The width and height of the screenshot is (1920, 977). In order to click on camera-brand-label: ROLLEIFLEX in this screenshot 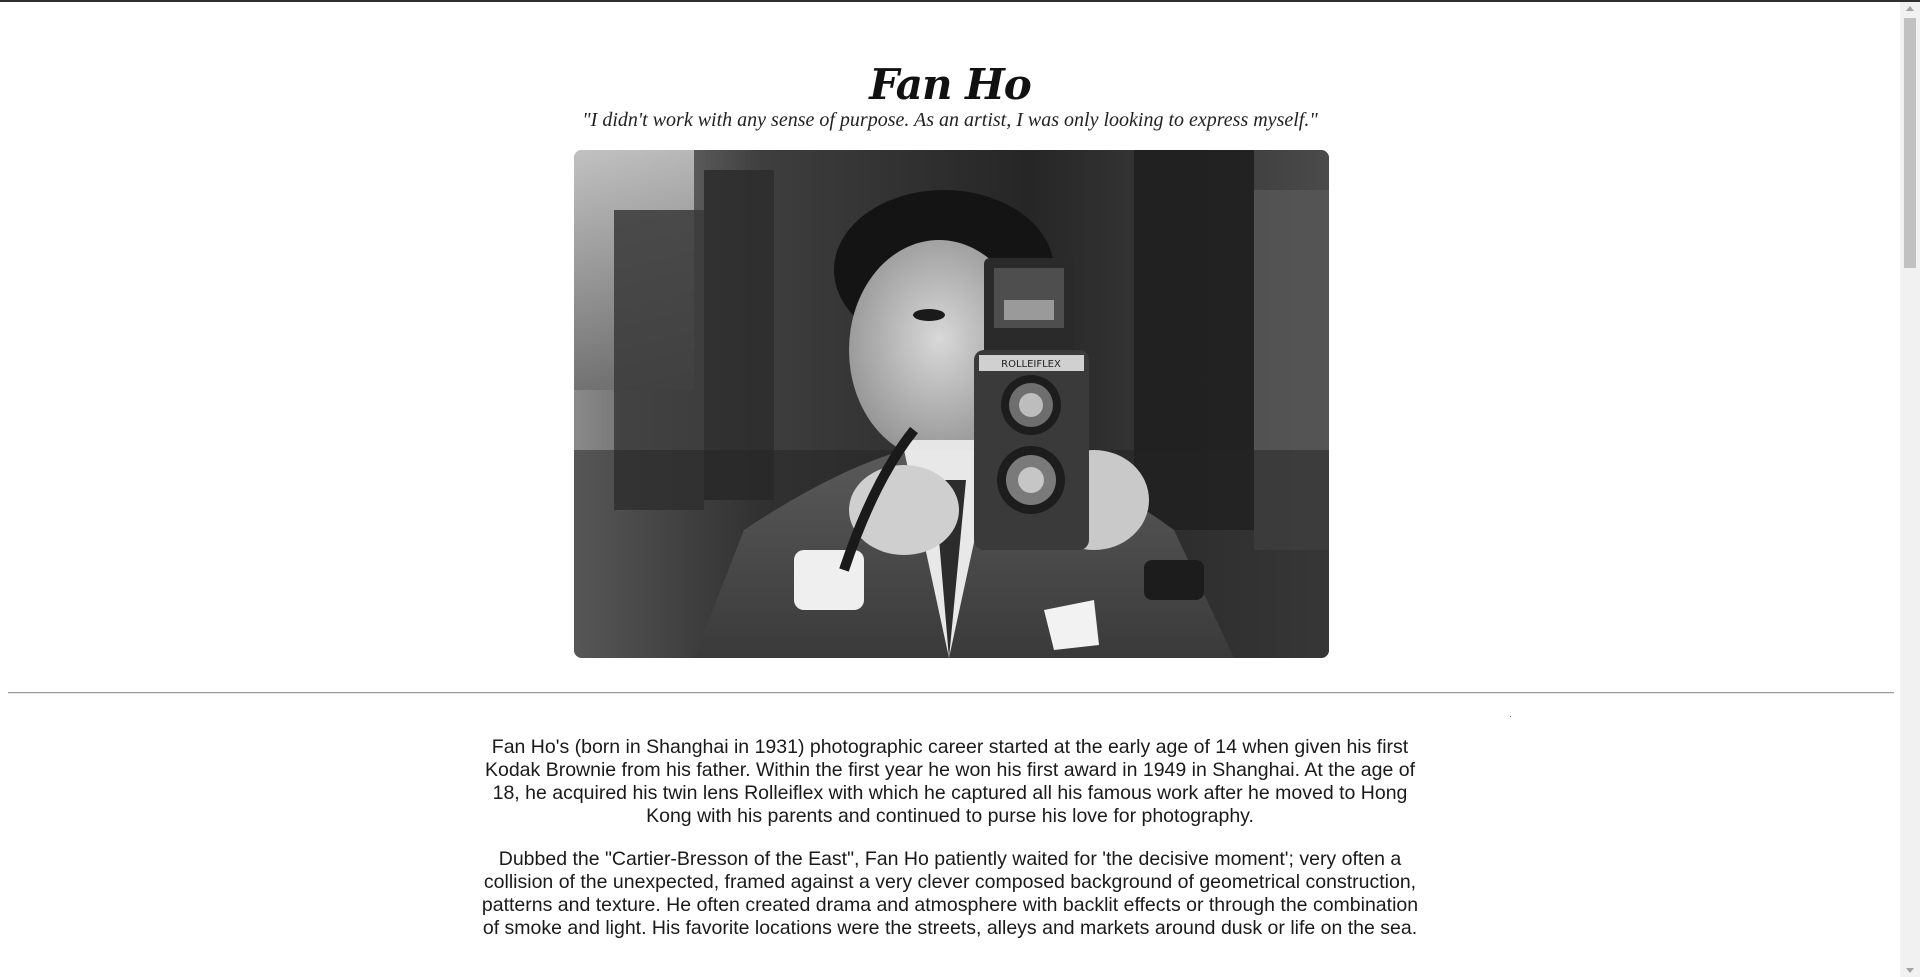, I will do `click(1031, 364)`.